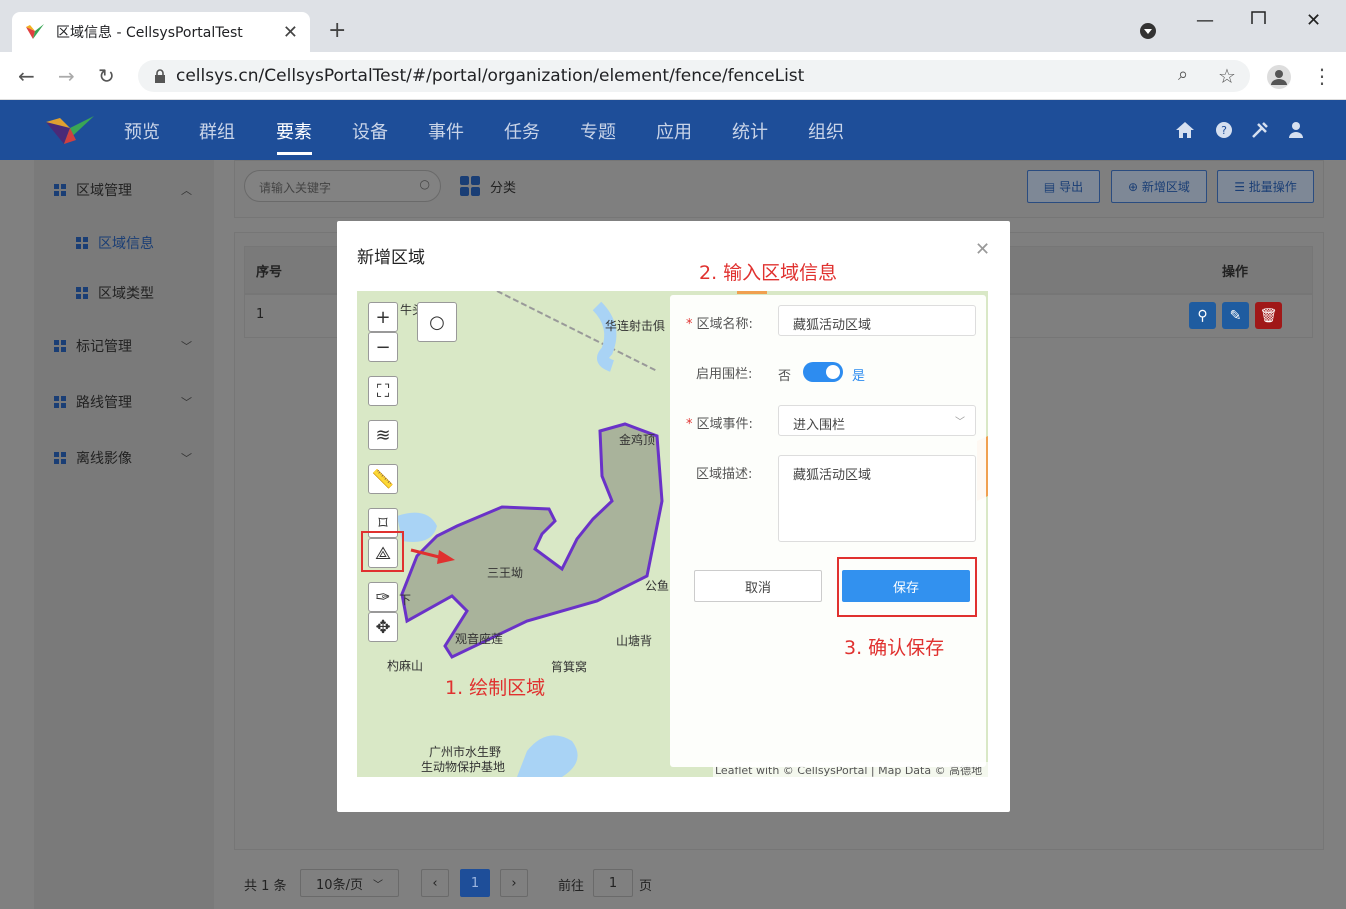  What do you see at coordinates (522, 131) in the screenshot?
I see `nav-item-tasks: 任务` at bounding box center [522, 131].